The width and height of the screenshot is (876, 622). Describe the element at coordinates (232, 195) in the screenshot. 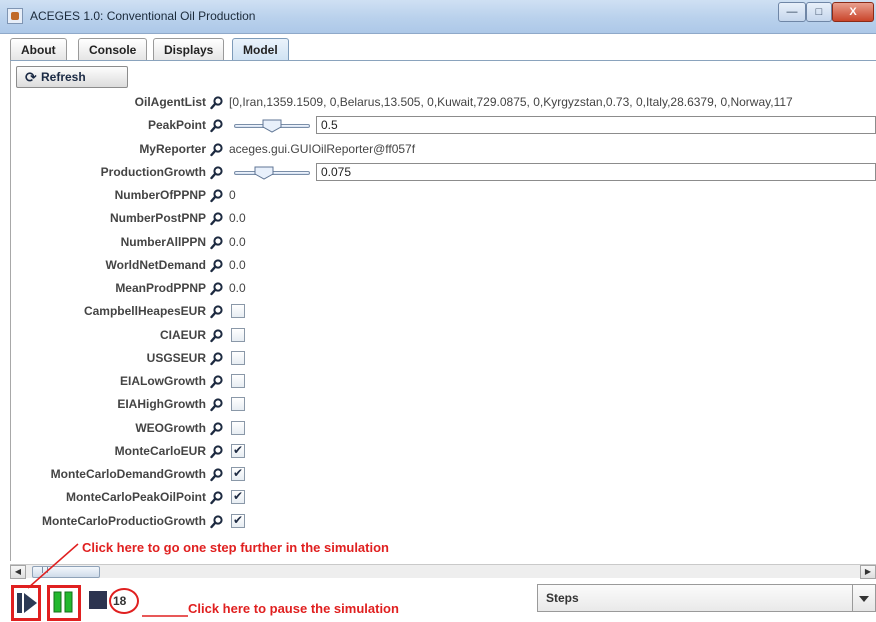

I see `property-value: 0` at that location.